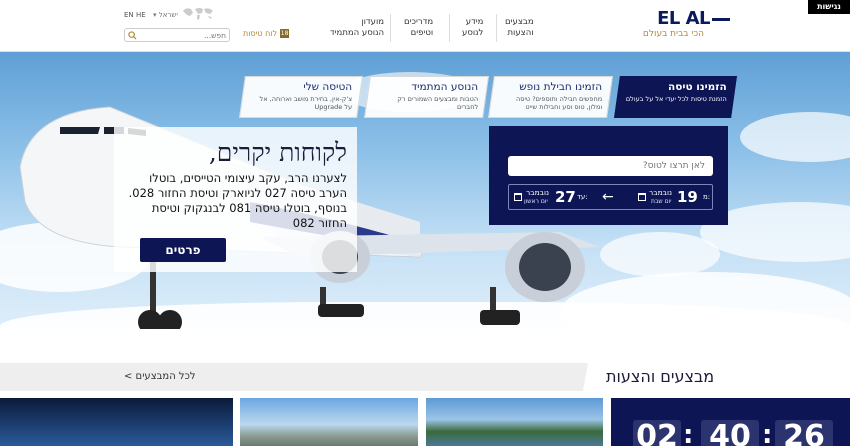  I want to click on flights-board-label: לוח טיסות, so click(260, 33).